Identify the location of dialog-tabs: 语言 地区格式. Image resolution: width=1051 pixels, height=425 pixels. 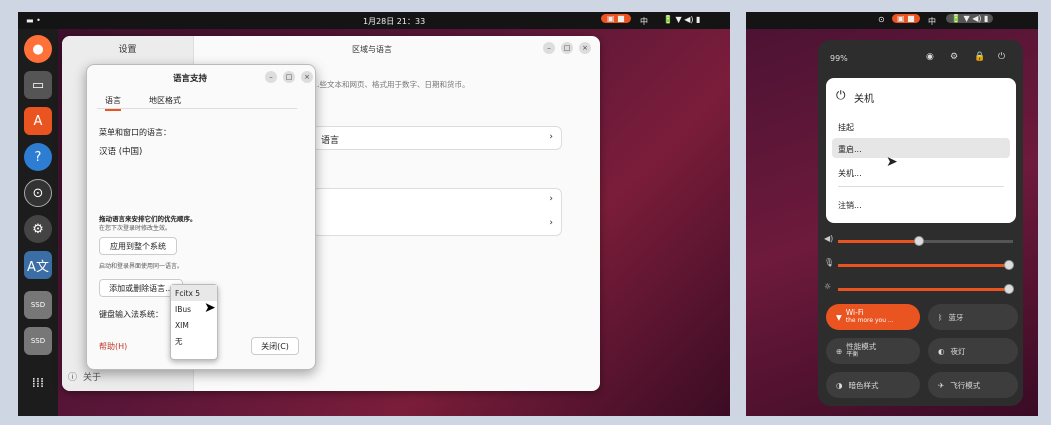
(197, 101).